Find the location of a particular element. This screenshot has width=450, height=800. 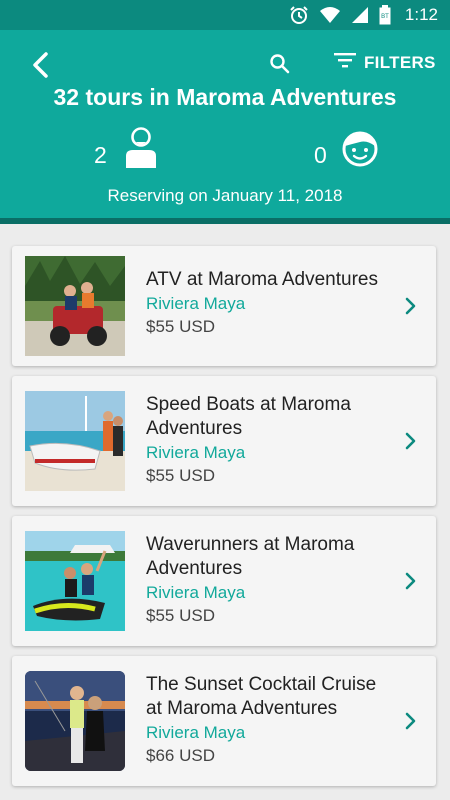

child-count: 0 is located at coordinates (320, 155).